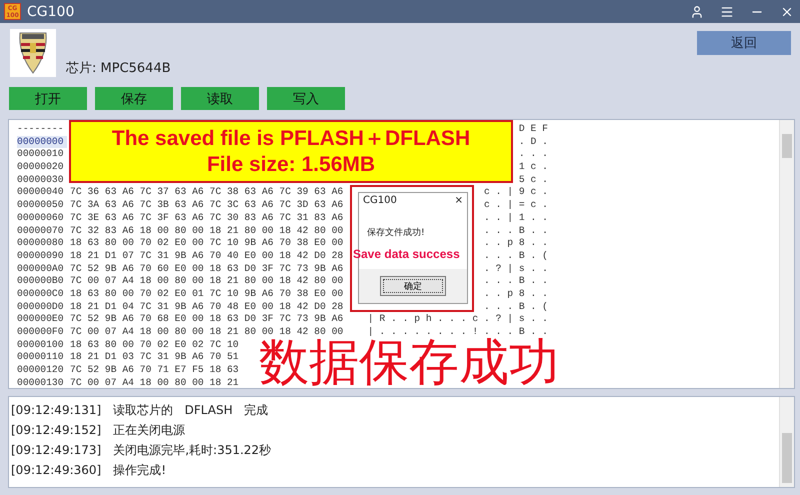  I want to click on hex-ascii: . . ., so click(533, 155).